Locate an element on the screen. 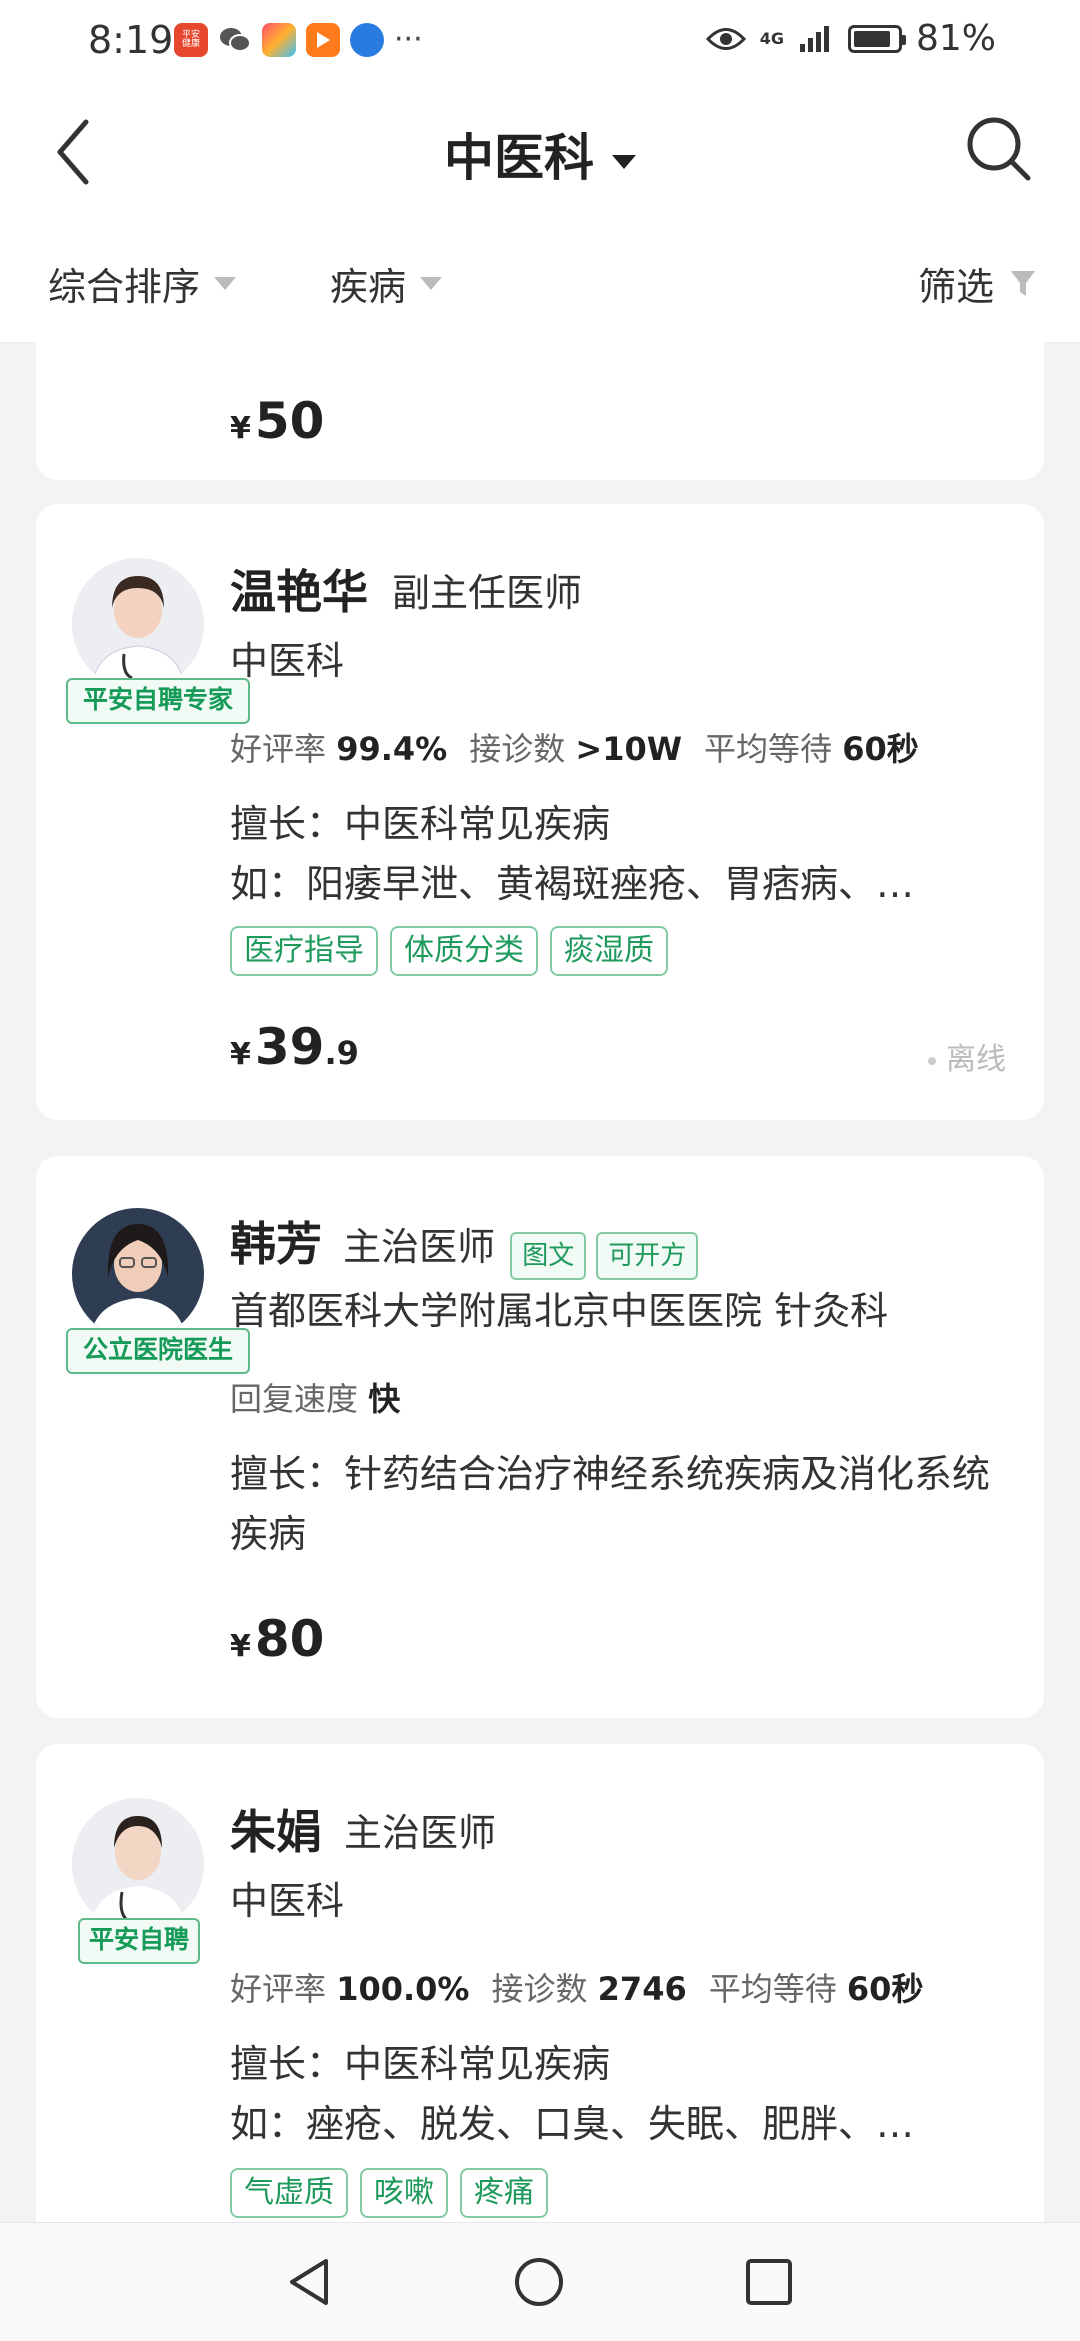  department-selector: 中医科 is located at coordinates (540, 154).